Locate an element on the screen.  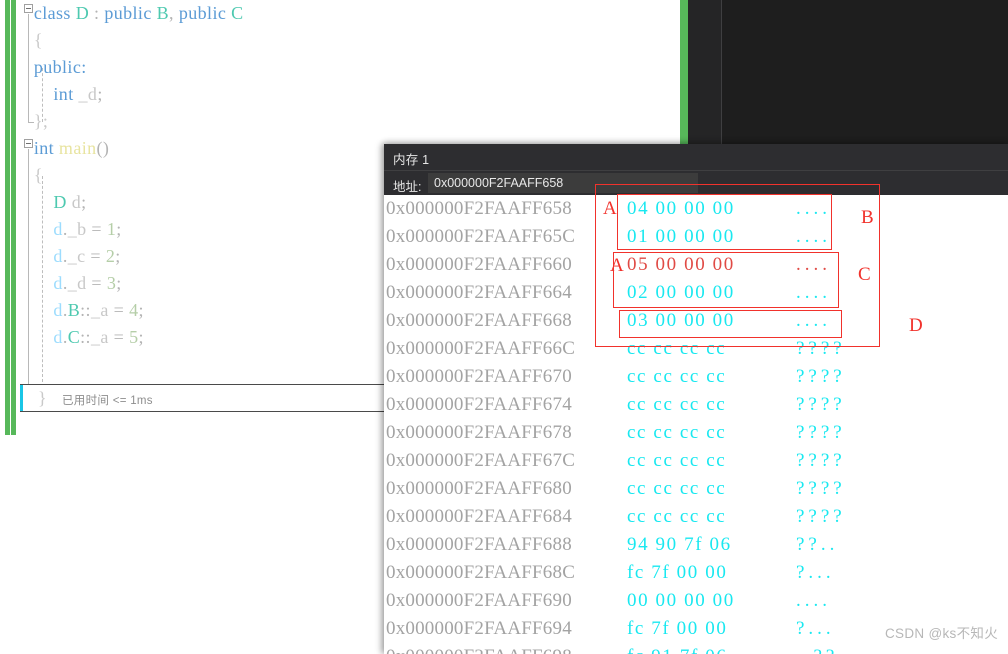
code-token: 5 is located at coordinates (134, 337).